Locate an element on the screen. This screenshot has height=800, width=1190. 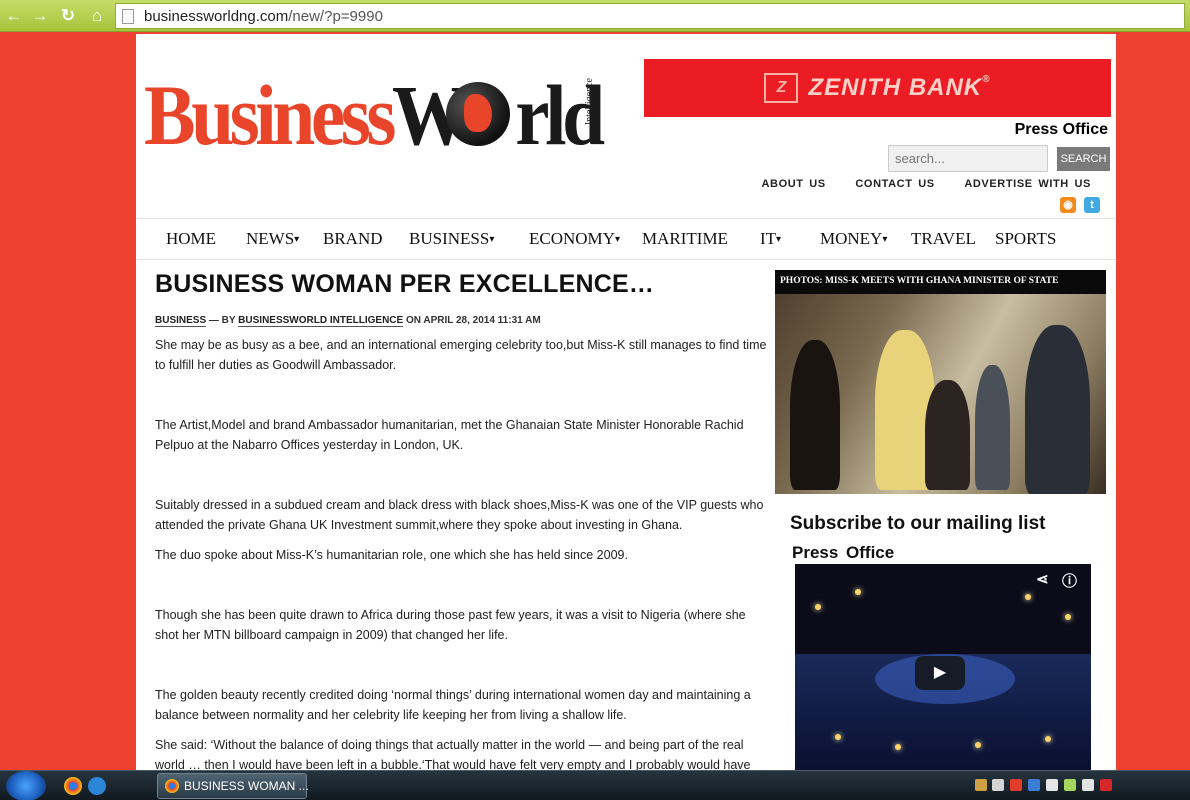
nav-label: BRAND is located at coordinates (353, 238).